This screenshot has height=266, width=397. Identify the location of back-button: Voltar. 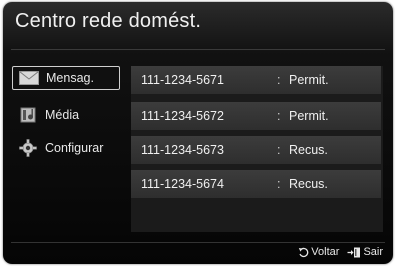
(318, 252).